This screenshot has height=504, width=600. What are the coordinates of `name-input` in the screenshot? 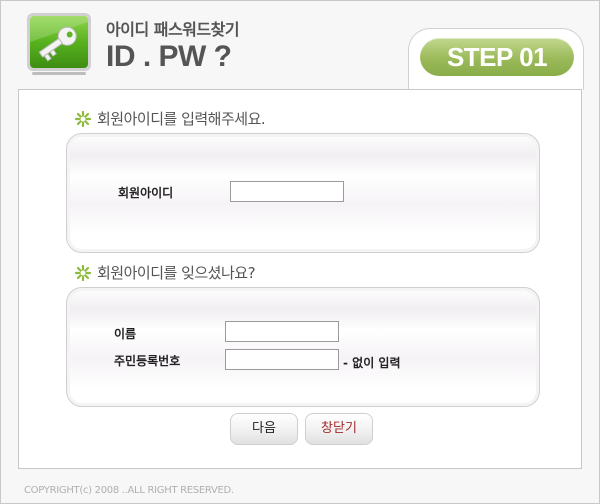 It's located at (282, 331).